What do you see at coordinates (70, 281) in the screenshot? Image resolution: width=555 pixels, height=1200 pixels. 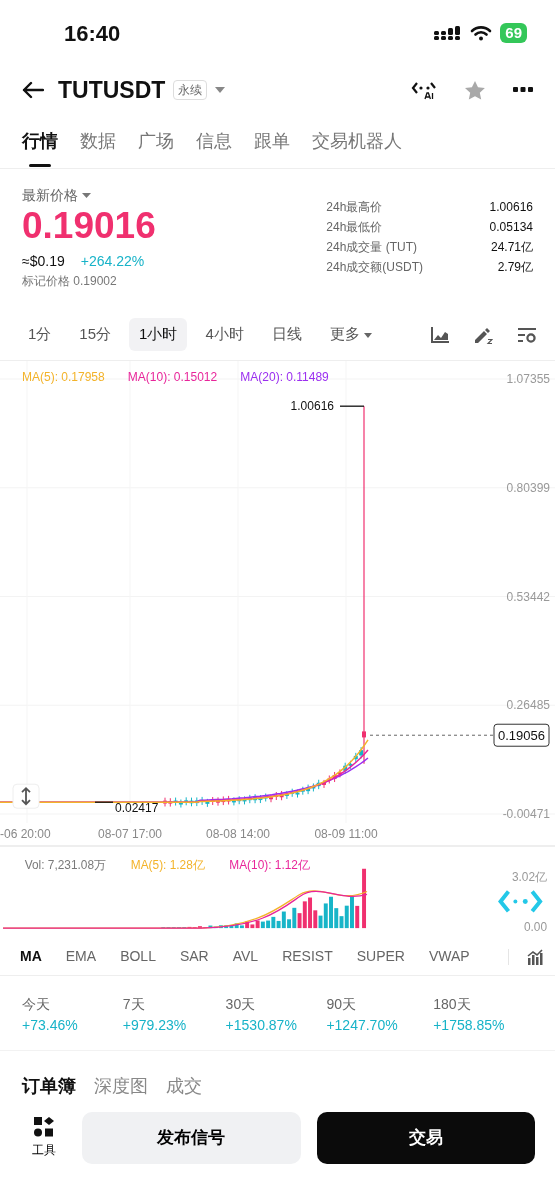 I see `mark-price: 标记价格 0.19002` at bounding box center [70, 281].